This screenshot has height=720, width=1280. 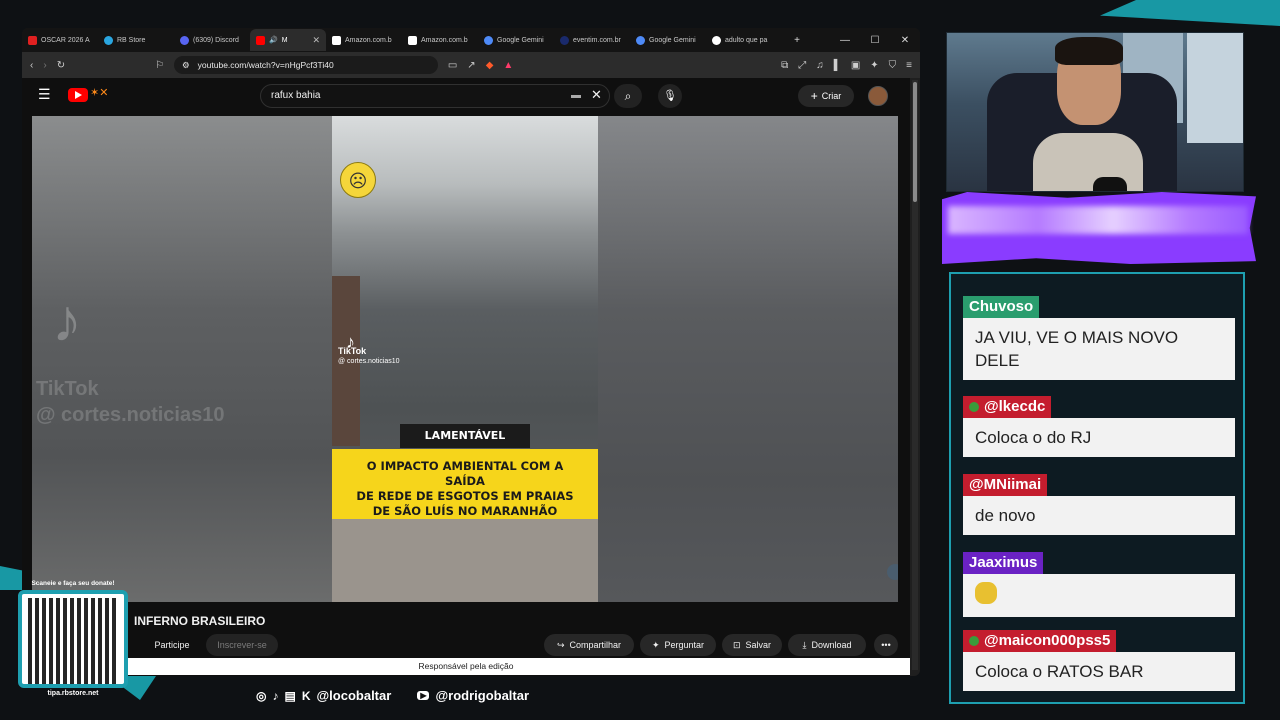 I want to click on close-window-icon: ✕, so click(x=905, y=40).